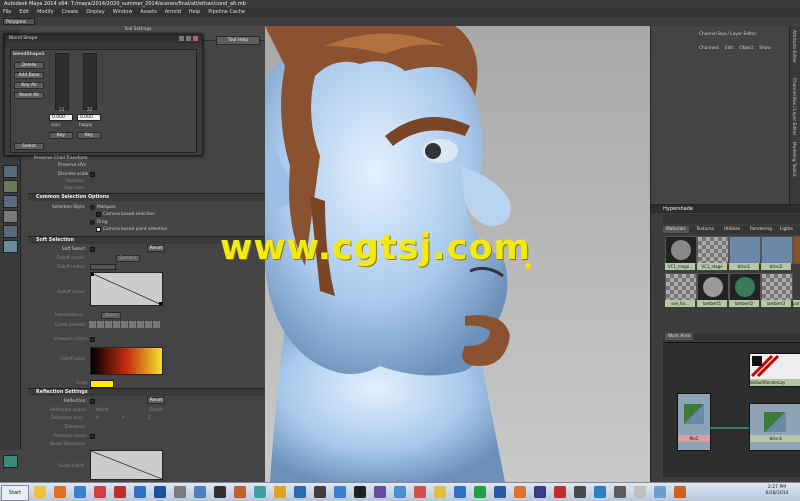 This screenshot has width=800, height=501. Describe the element at coordinates (92, 222) in the screenshot. I see `drag-radio` at that location.